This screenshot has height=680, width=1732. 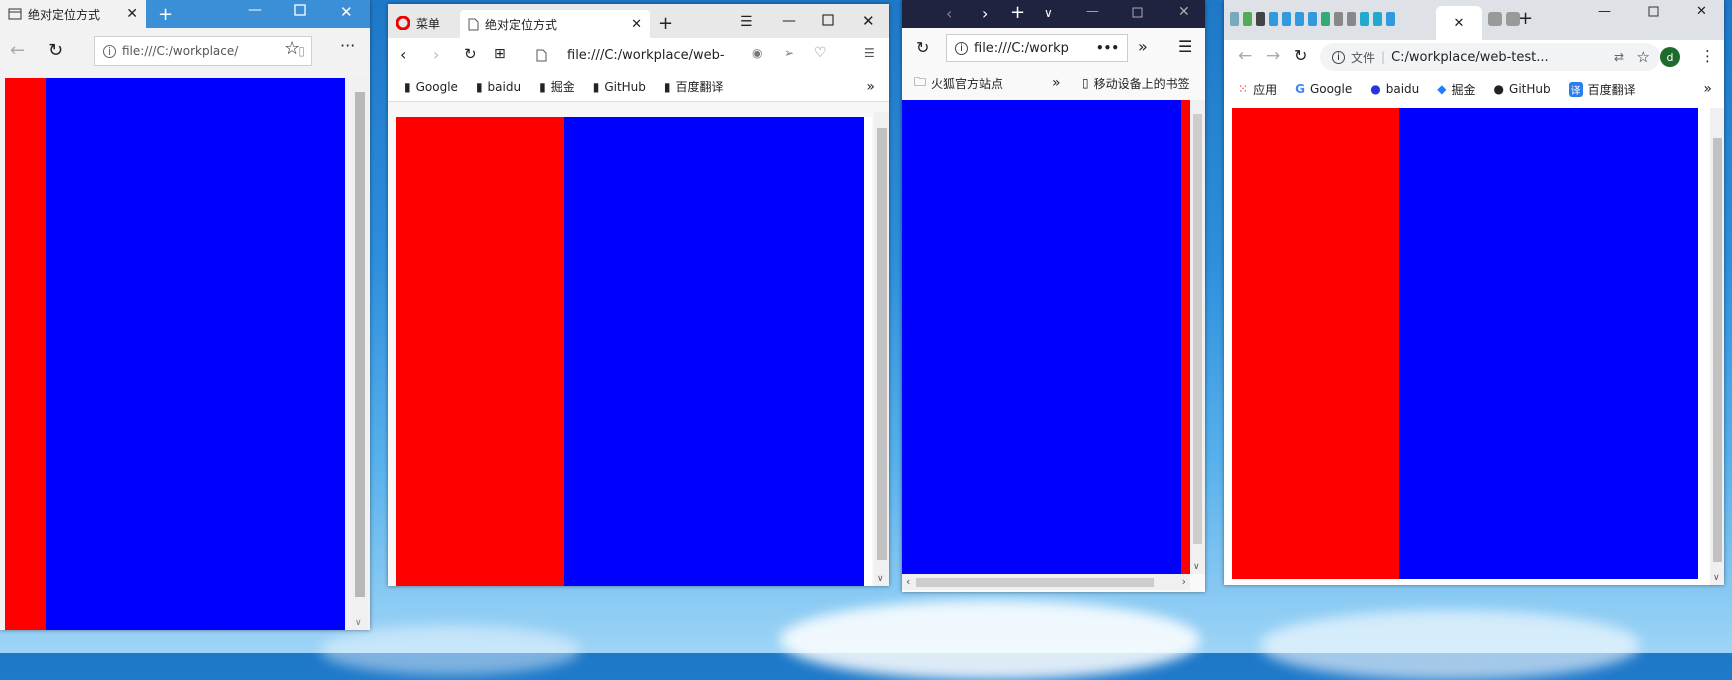 I want to click on bookmark-item: ● GitHub, so click(x=1522, y=89).